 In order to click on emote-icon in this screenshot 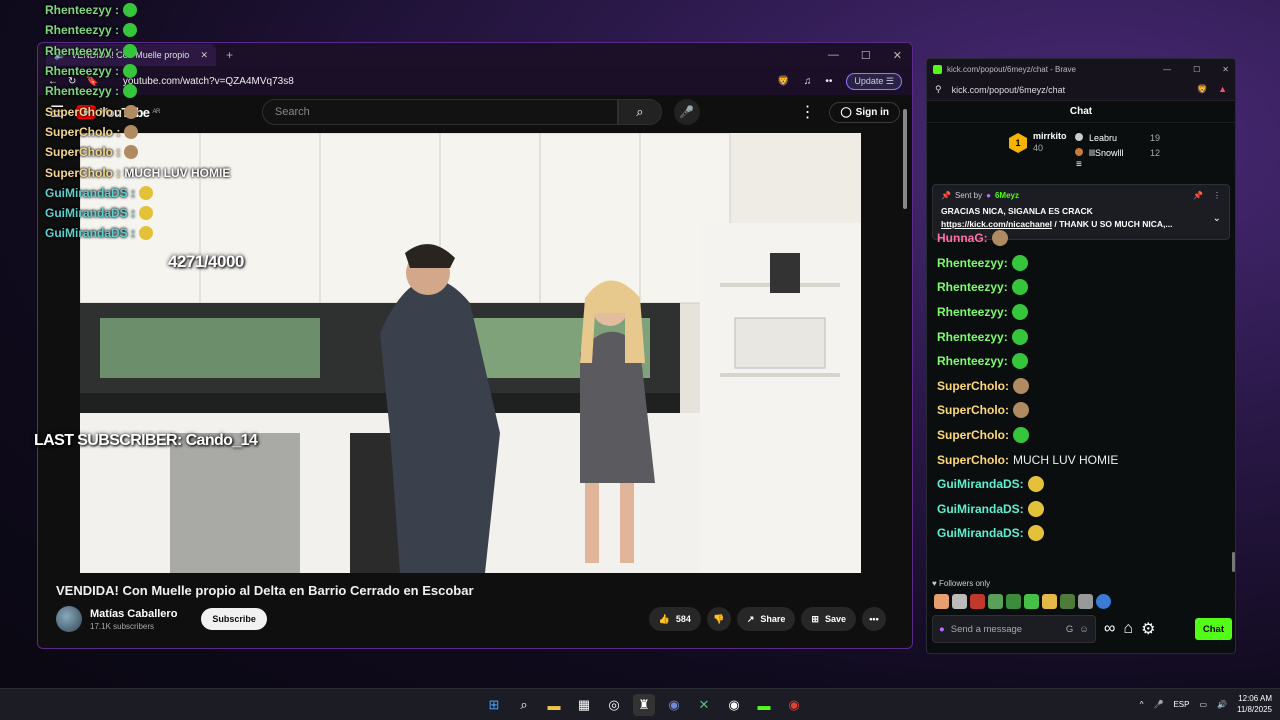, I will do `click(130, 50)`.